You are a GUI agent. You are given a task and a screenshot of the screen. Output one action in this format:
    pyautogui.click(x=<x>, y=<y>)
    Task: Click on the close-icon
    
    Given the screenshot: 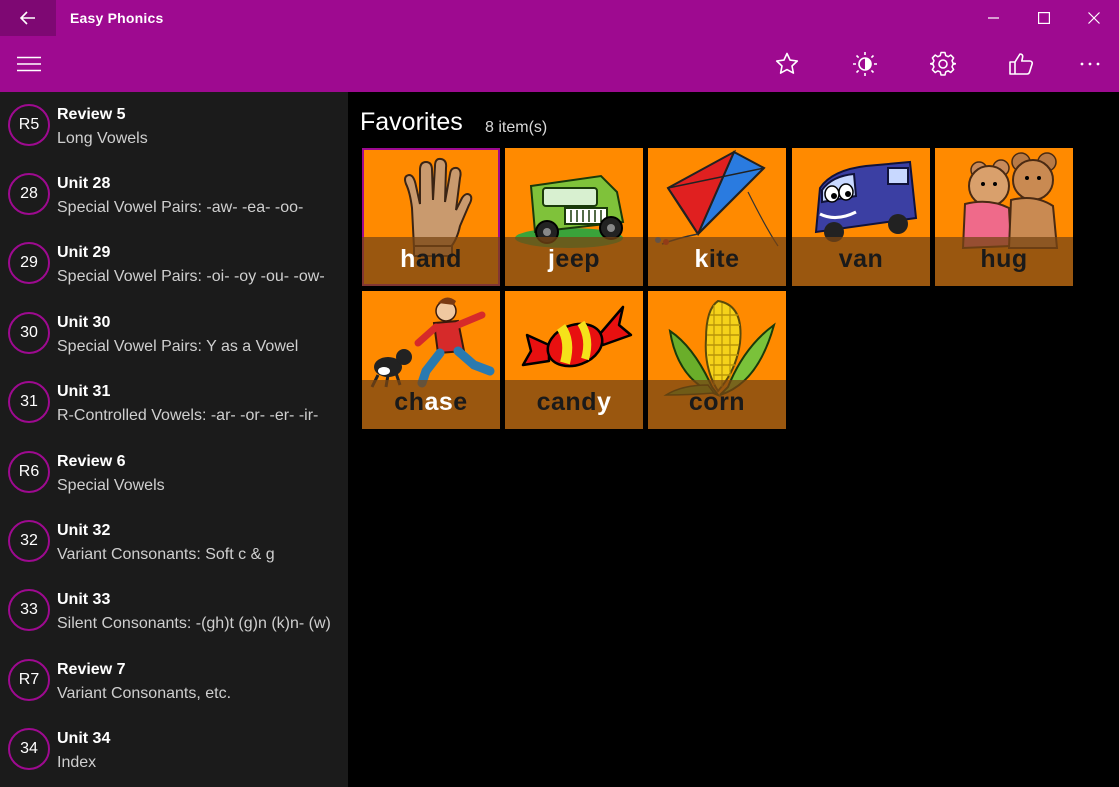 What is the action you would take?
    pyautogui.click(x=1094, y=18)
    